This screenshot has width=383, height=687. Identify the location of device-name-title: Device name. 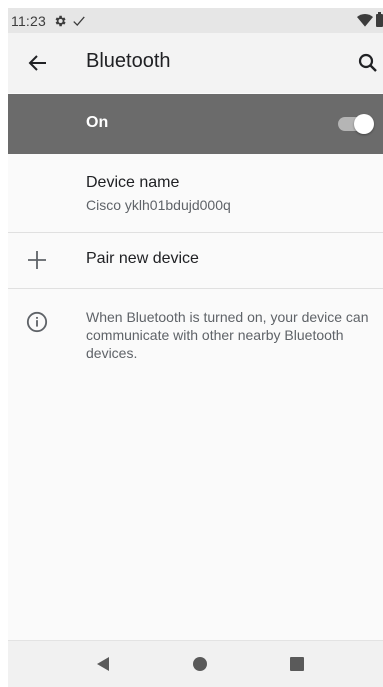
(133, 182).